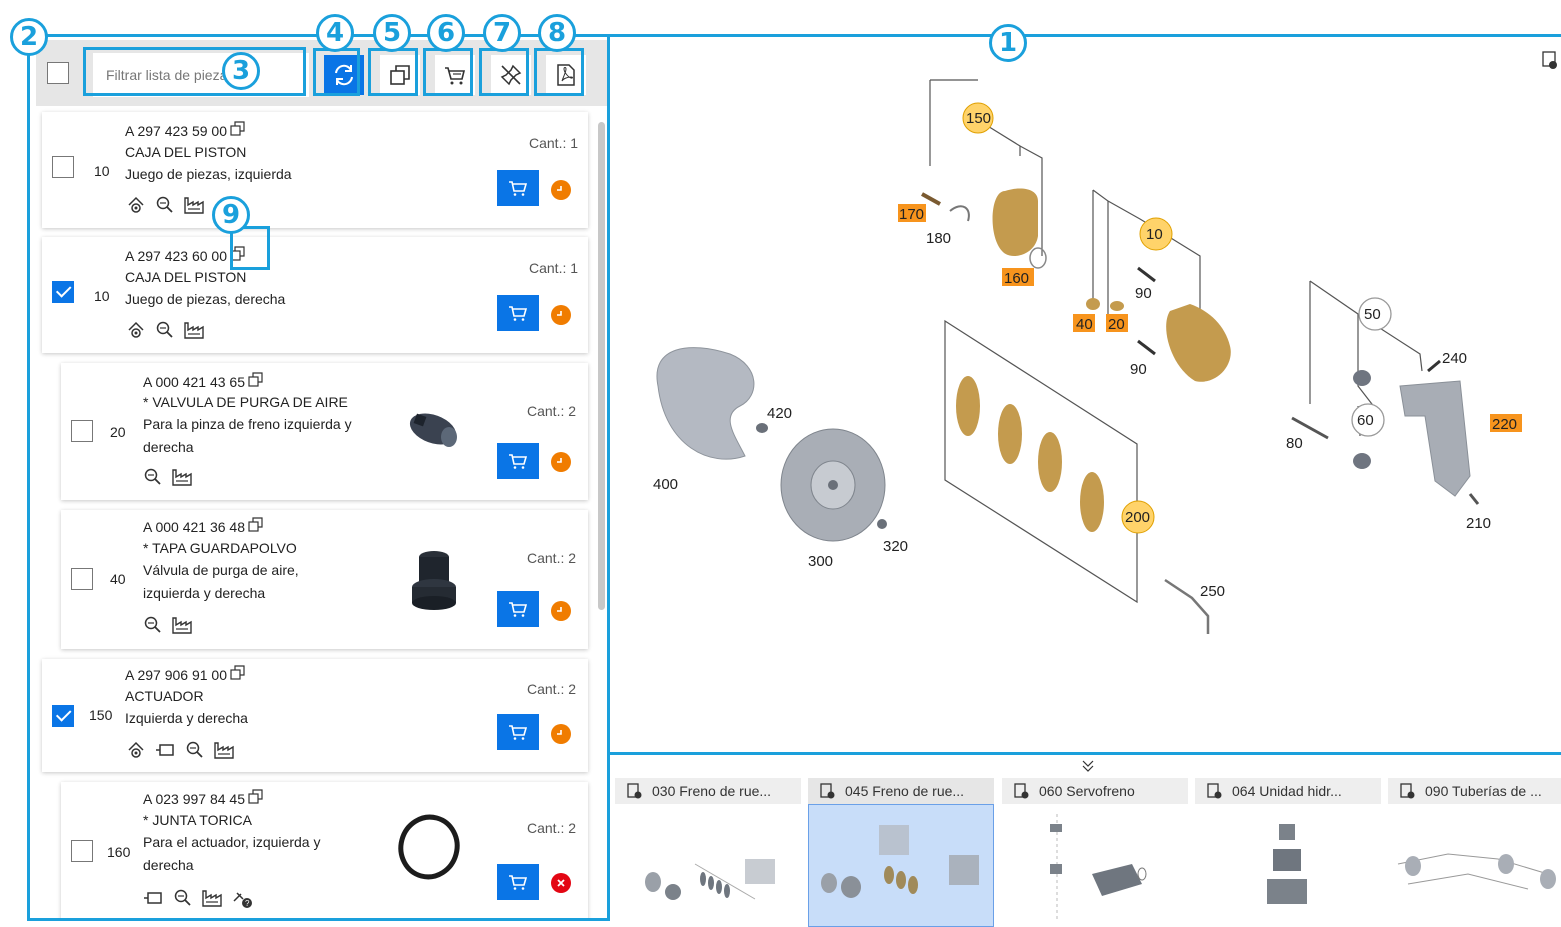 This screenshot has width=1561, height=927. Describe the element at coordinates (1154, 234) in the screenshot. I see `callout-10: 10` at that location.